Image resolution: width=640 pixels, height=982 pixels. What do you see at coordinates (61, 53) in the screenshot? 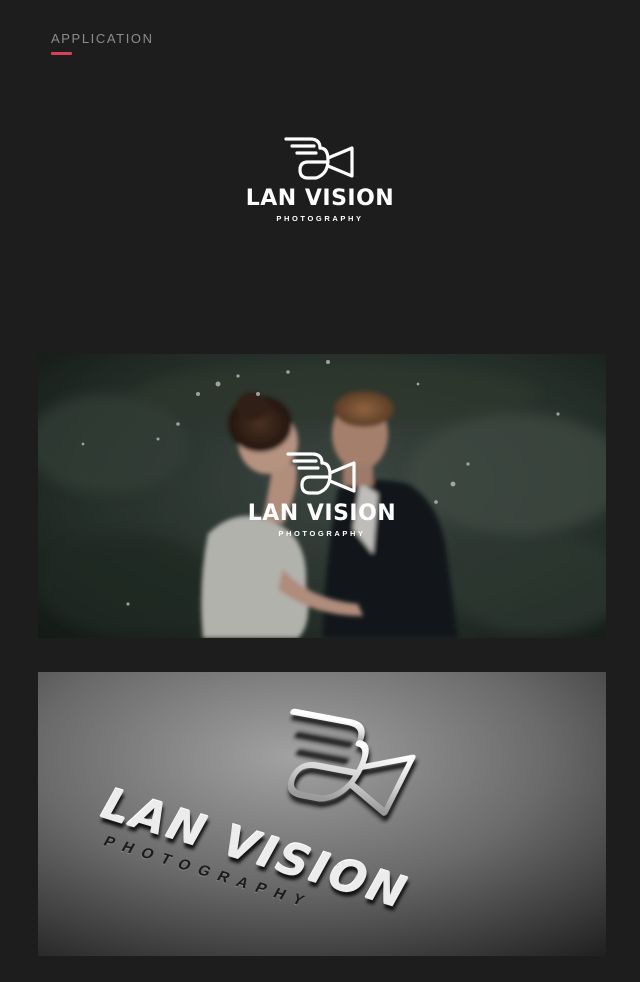
I see `section-title-underline` at bounding box center [61, 53].